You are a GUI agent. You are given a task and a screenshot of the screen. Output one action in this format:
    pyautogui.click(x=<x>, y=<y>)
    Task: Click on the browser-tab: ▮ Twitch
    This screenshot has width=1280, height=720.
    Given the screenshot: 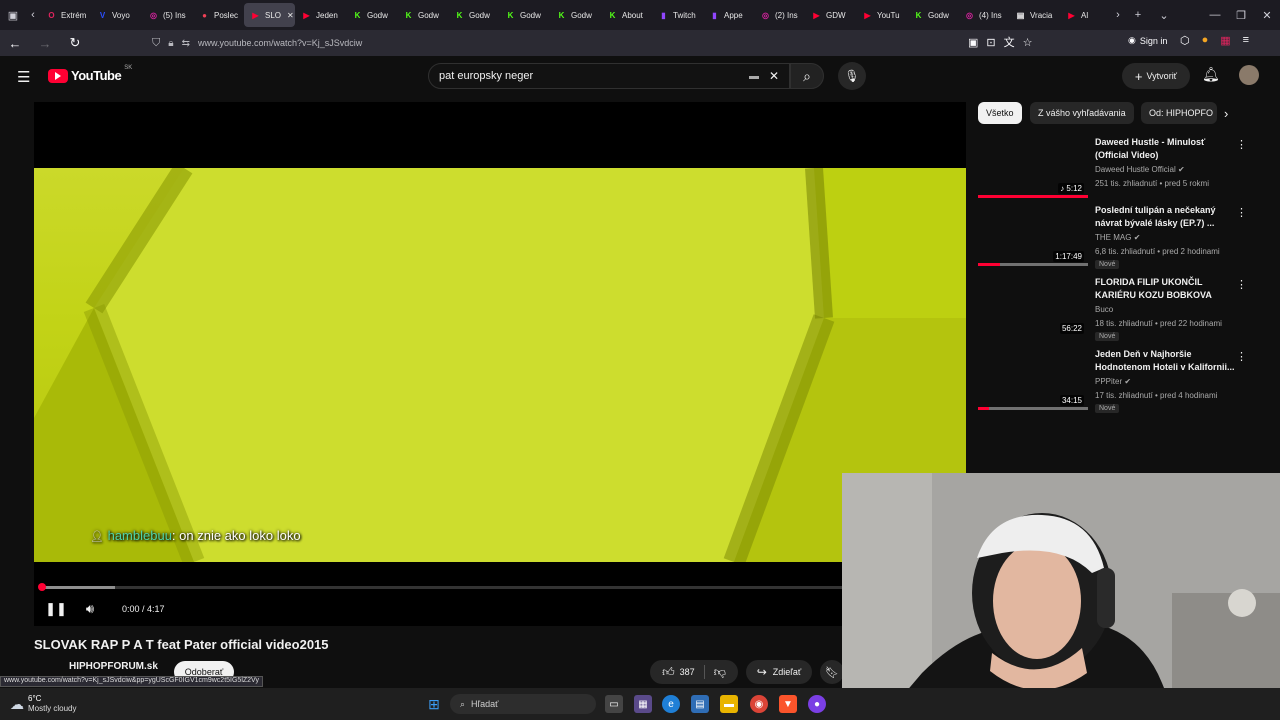 What is the action you would take?
    pyautogui.click(x=677, y=15)
    